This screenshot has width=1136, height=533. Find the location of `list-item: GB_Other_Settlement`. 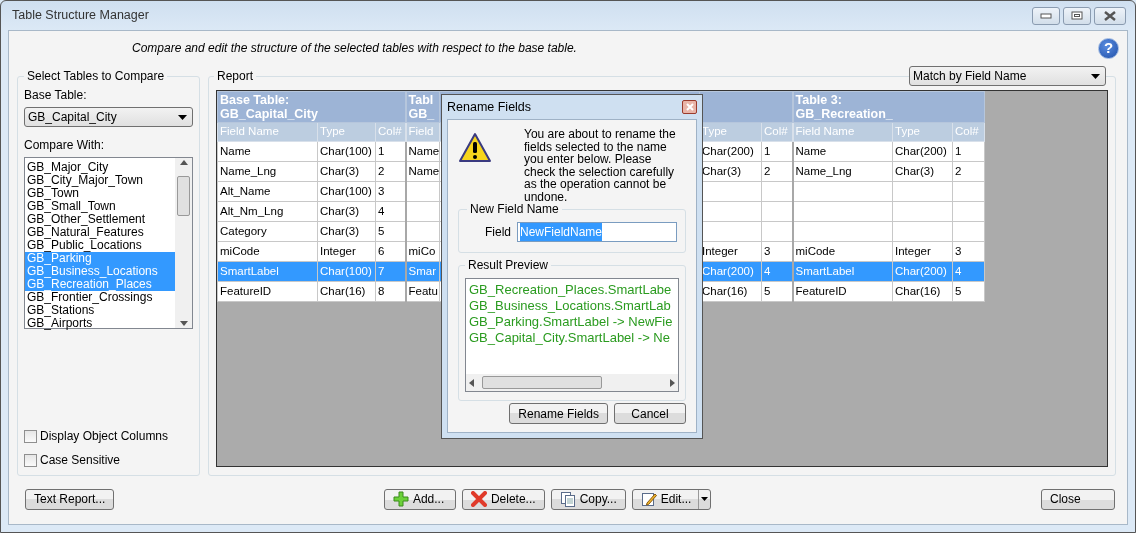

list-item: GB_Other_Settlement is located at coordinates (100, 219).